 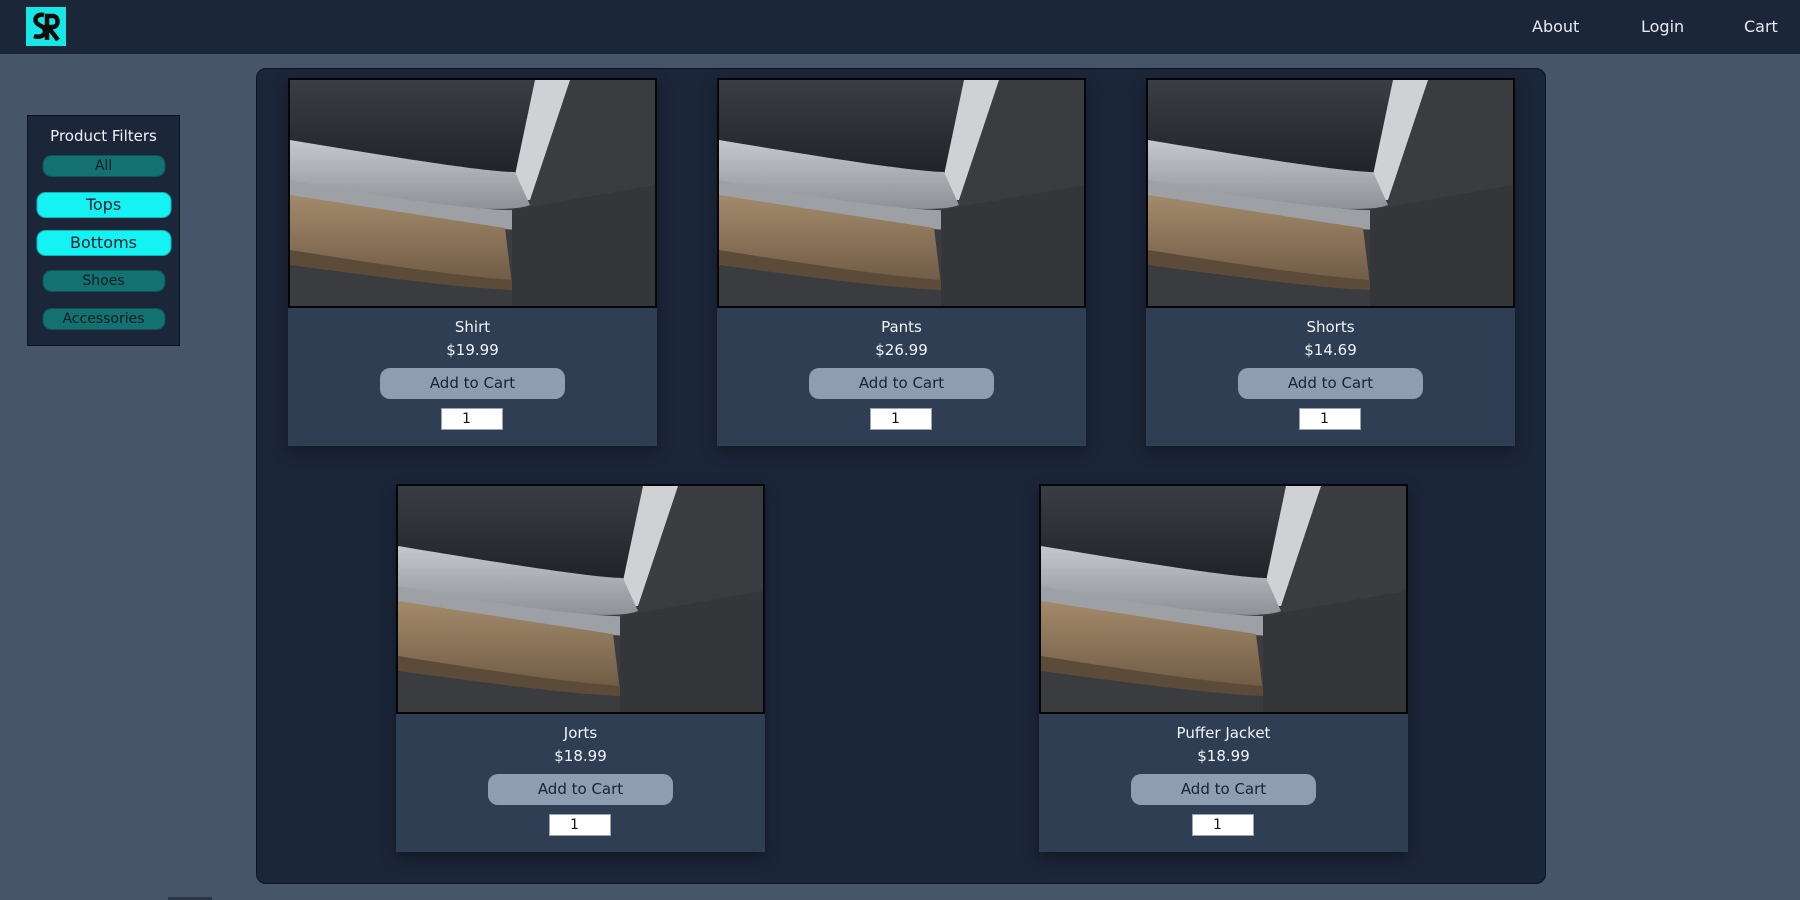 I want to click on nav-about-link: About, so click(x=1555, y=26).